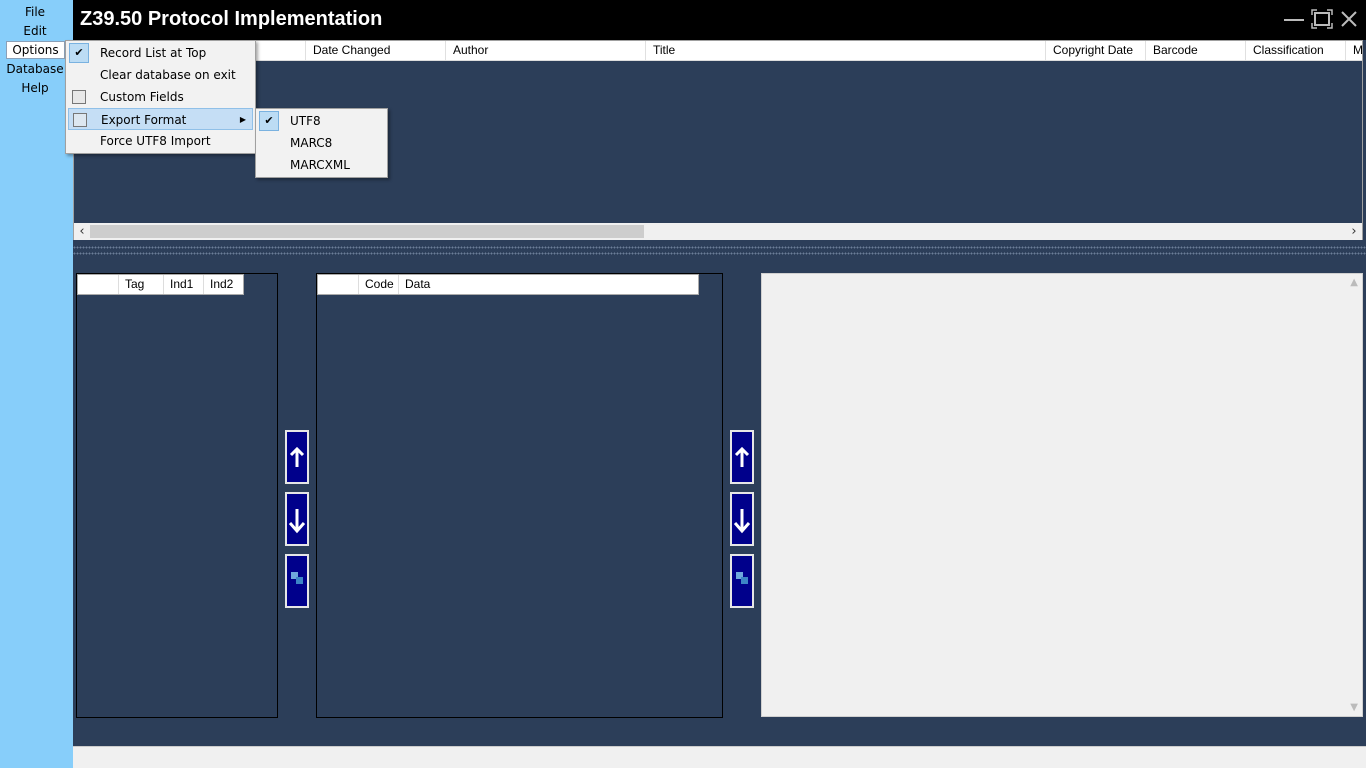  What do you see at coordinates (142, 97) in the screenshot?
I see `menu-item-label: Custom Fields` at bounding box center [142, 97].